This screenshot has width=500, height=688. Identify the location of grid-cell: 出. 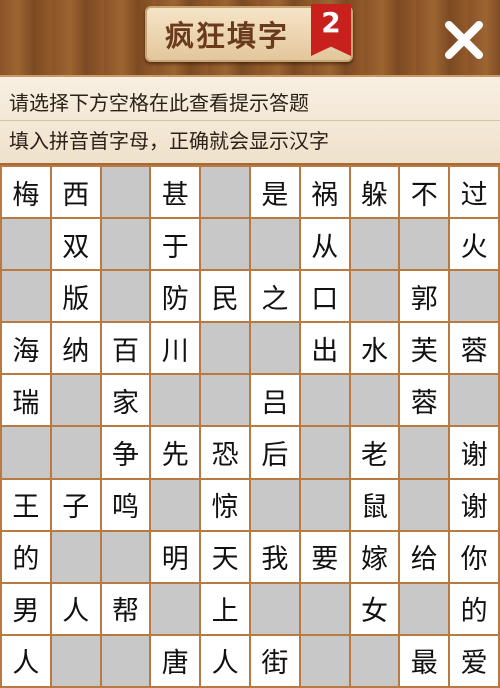
(324, 348).